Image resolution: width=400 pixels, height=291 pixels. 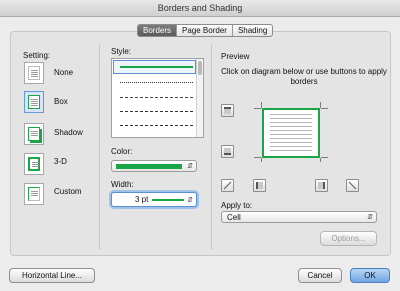 What do you see at coordinates (156, 125) in the screenshot?
I see `style-option-dash-dot` at bounding box center [156, 125].